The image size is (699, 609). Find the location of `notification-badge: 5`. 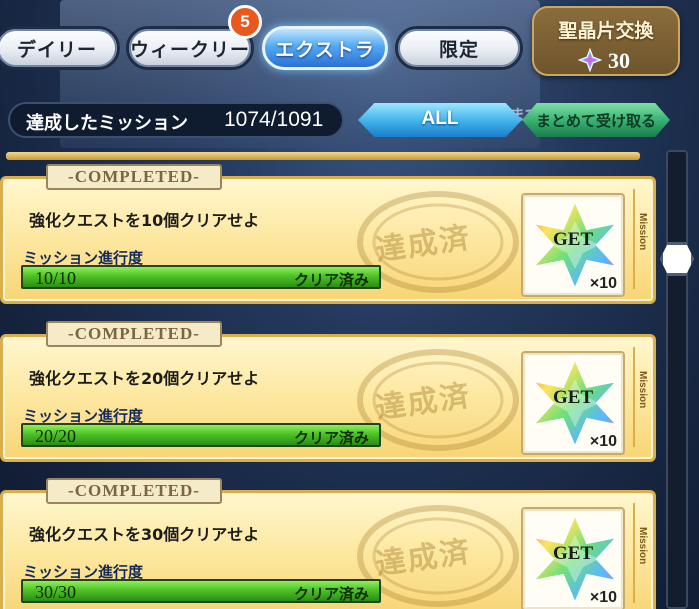

notification-badge: 5 is located at coordinates (245, 22).